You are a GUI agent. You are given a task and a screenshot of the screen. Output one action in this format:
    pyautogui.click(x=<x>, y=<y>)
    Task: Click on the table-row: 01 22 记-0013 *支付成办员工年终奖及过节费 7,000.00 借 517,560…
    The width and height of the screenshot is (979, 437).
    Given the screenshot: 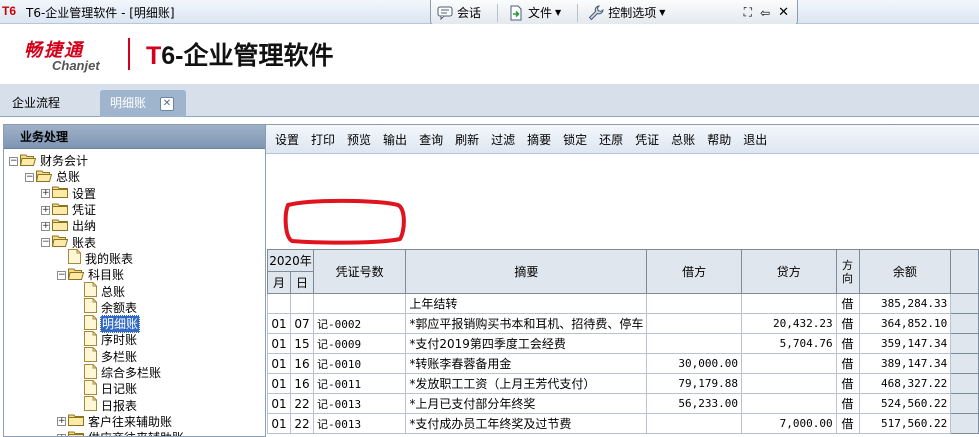 What is the action you would take?
    pyautogui.click(x=623, y=423)
    